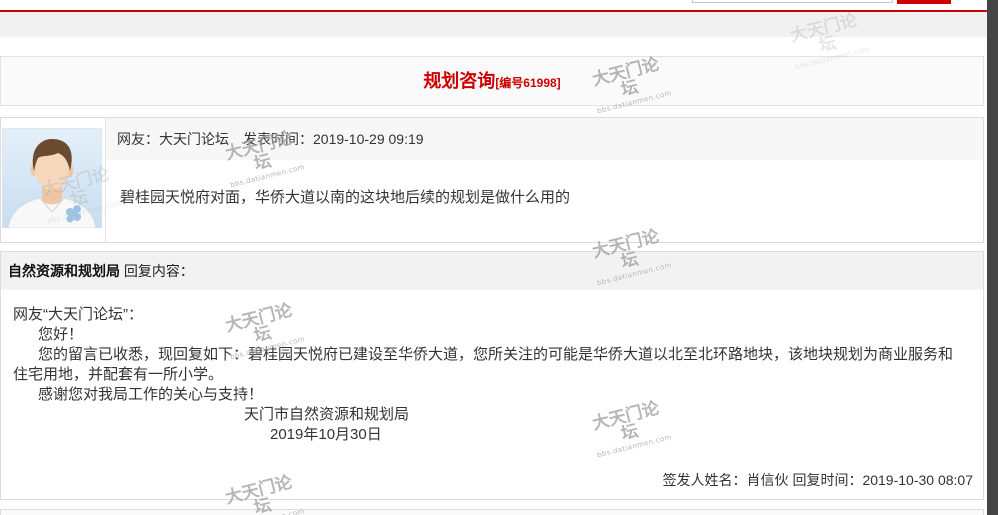 The image size is (998, 515). I want to click on reply-salutation: 您好！, so click(61, 334).